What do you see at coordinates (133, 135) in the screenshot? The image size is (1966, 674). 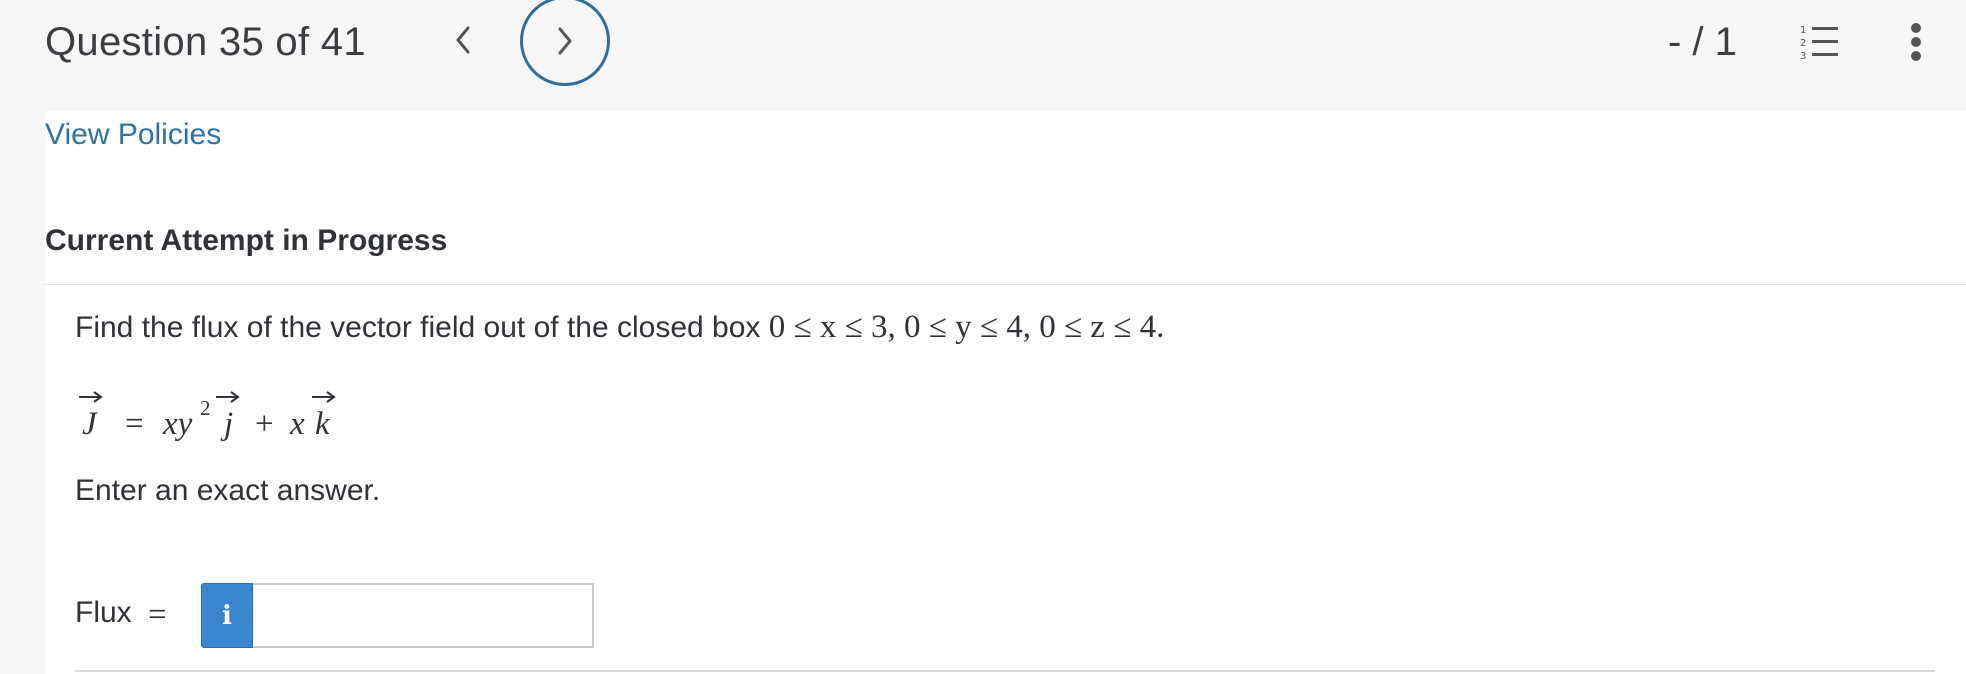 I see `view-policies-link: View Policies` at bounding box center [133, 135].